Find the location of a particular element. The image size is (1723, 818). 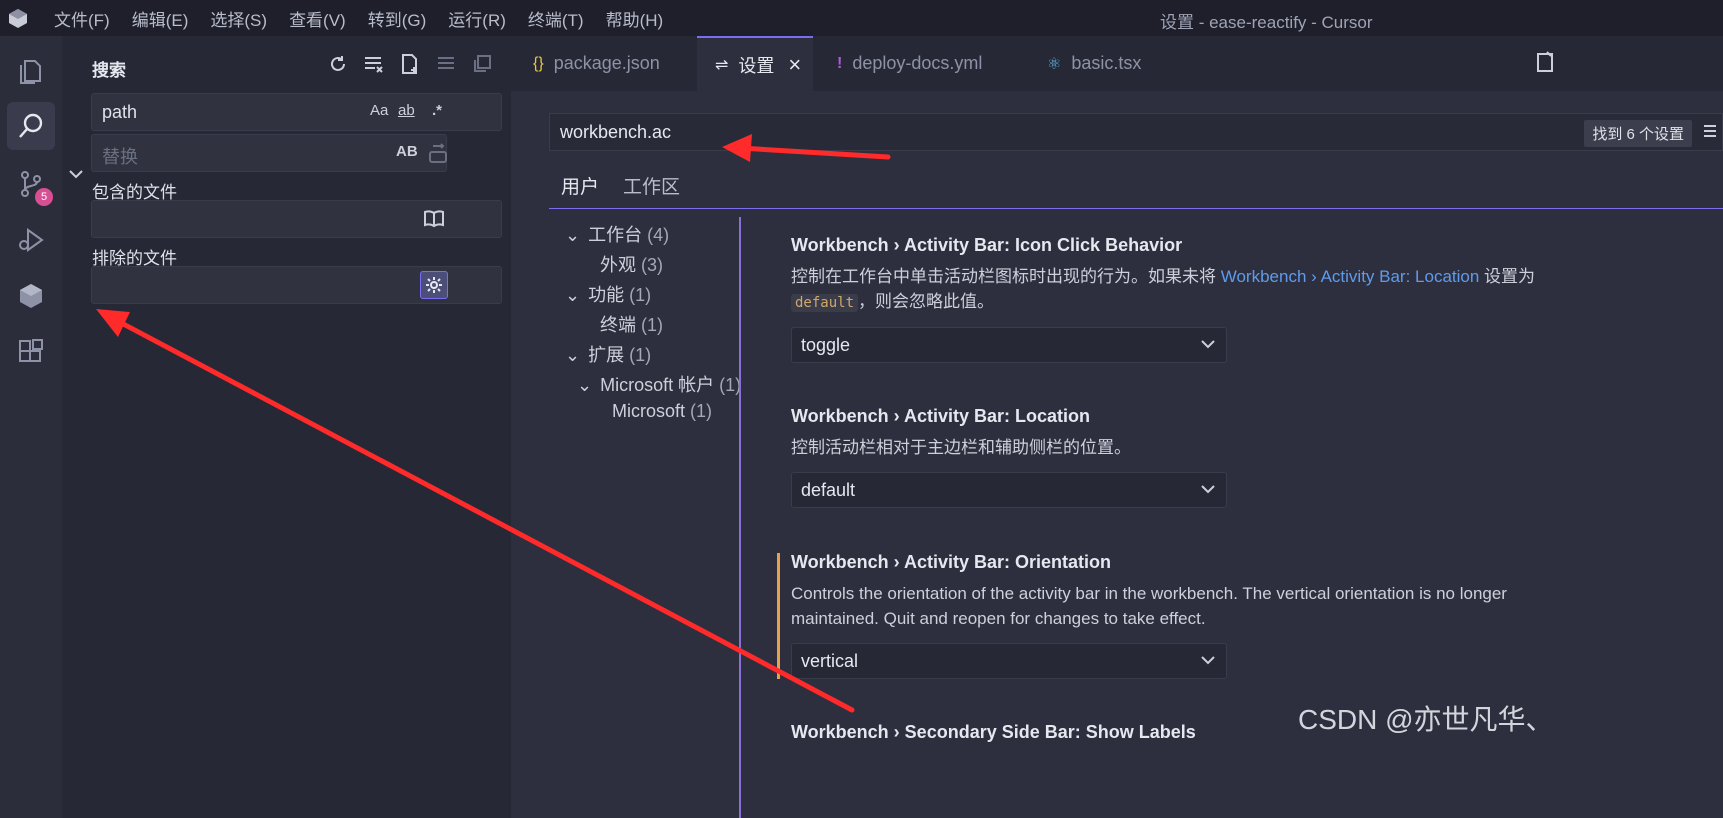

explorer-icon is located at coordinates (31, 70).